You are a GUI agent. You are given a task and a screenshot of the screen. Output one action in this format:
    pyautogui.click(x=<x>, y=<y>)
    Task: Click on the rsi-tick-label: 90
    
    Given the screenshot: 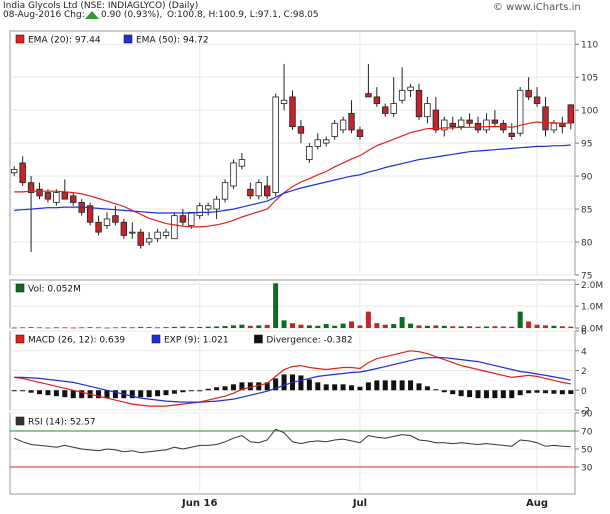 What is the action you would take?
    pyautogui.click(x=587, y=415)
    